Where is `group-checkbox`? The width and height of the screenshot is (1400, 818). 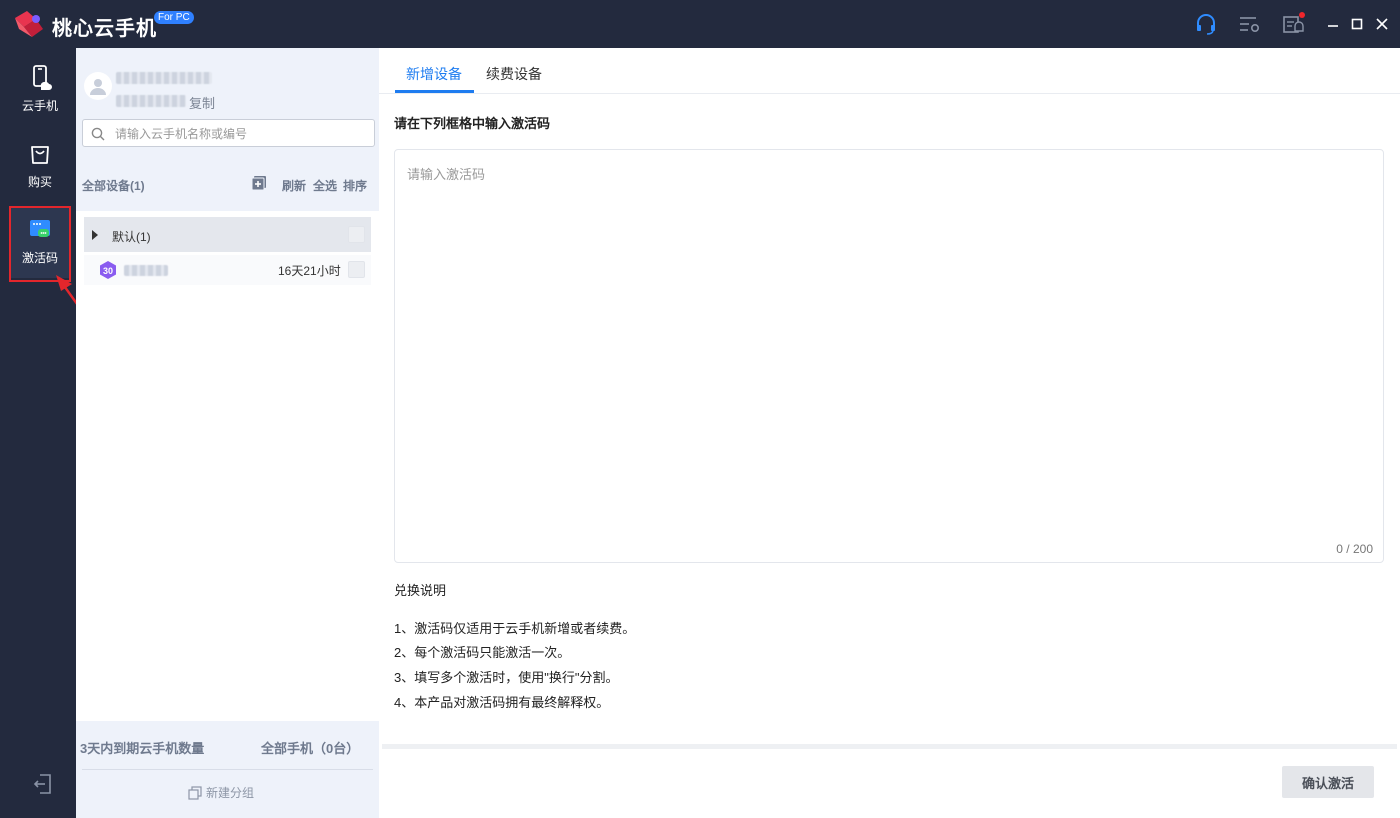
group-checkbox is located at coordinates (356, 234).